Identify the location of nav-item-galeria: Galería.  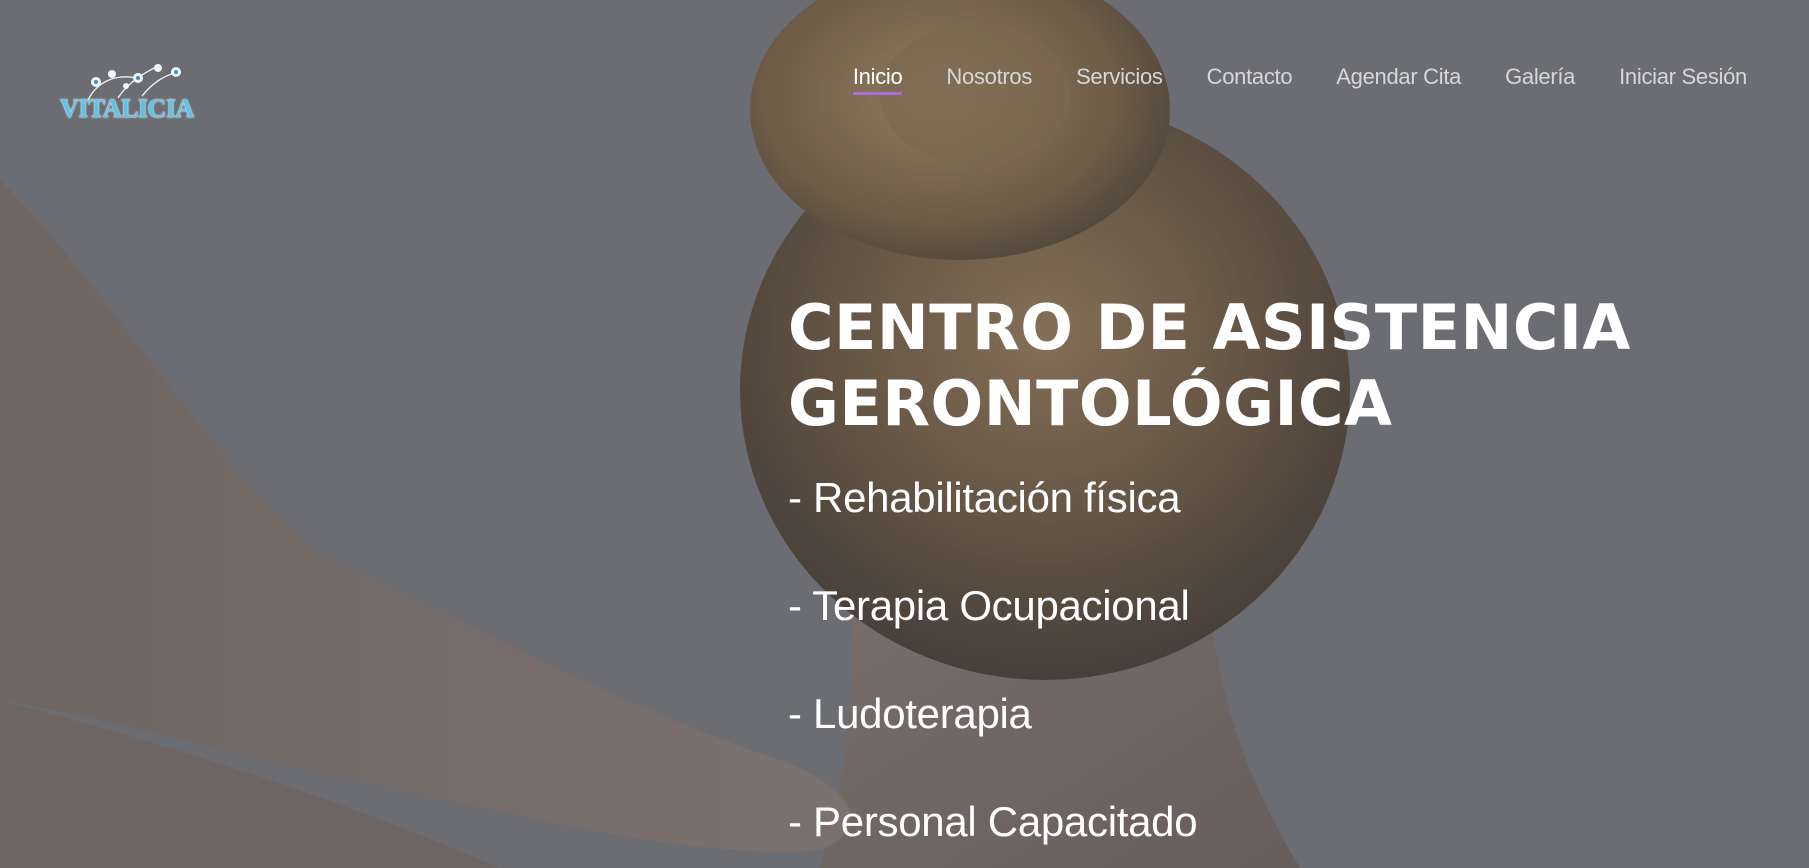
(1540, 77).